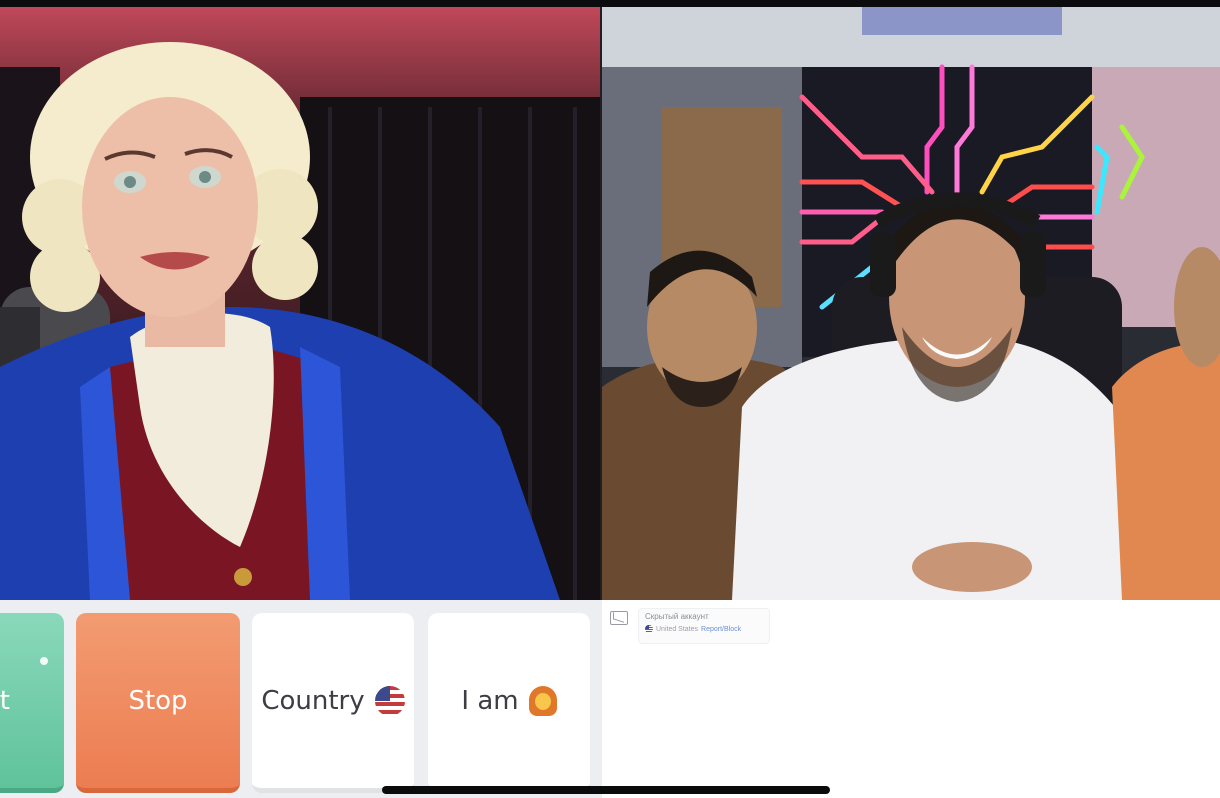 Image resolution: width=1220 pixels, height=798 pixels. I want to click on partner-name: Скрытый аккаунт, so click(677, 616).